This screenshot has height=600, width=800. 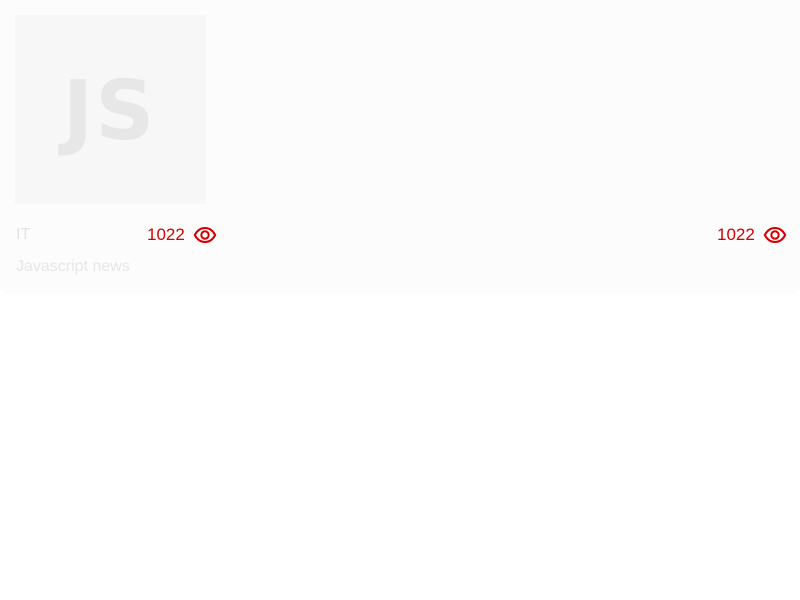 I want to click on news-title: Javascript news, so click(x=73, y=267).